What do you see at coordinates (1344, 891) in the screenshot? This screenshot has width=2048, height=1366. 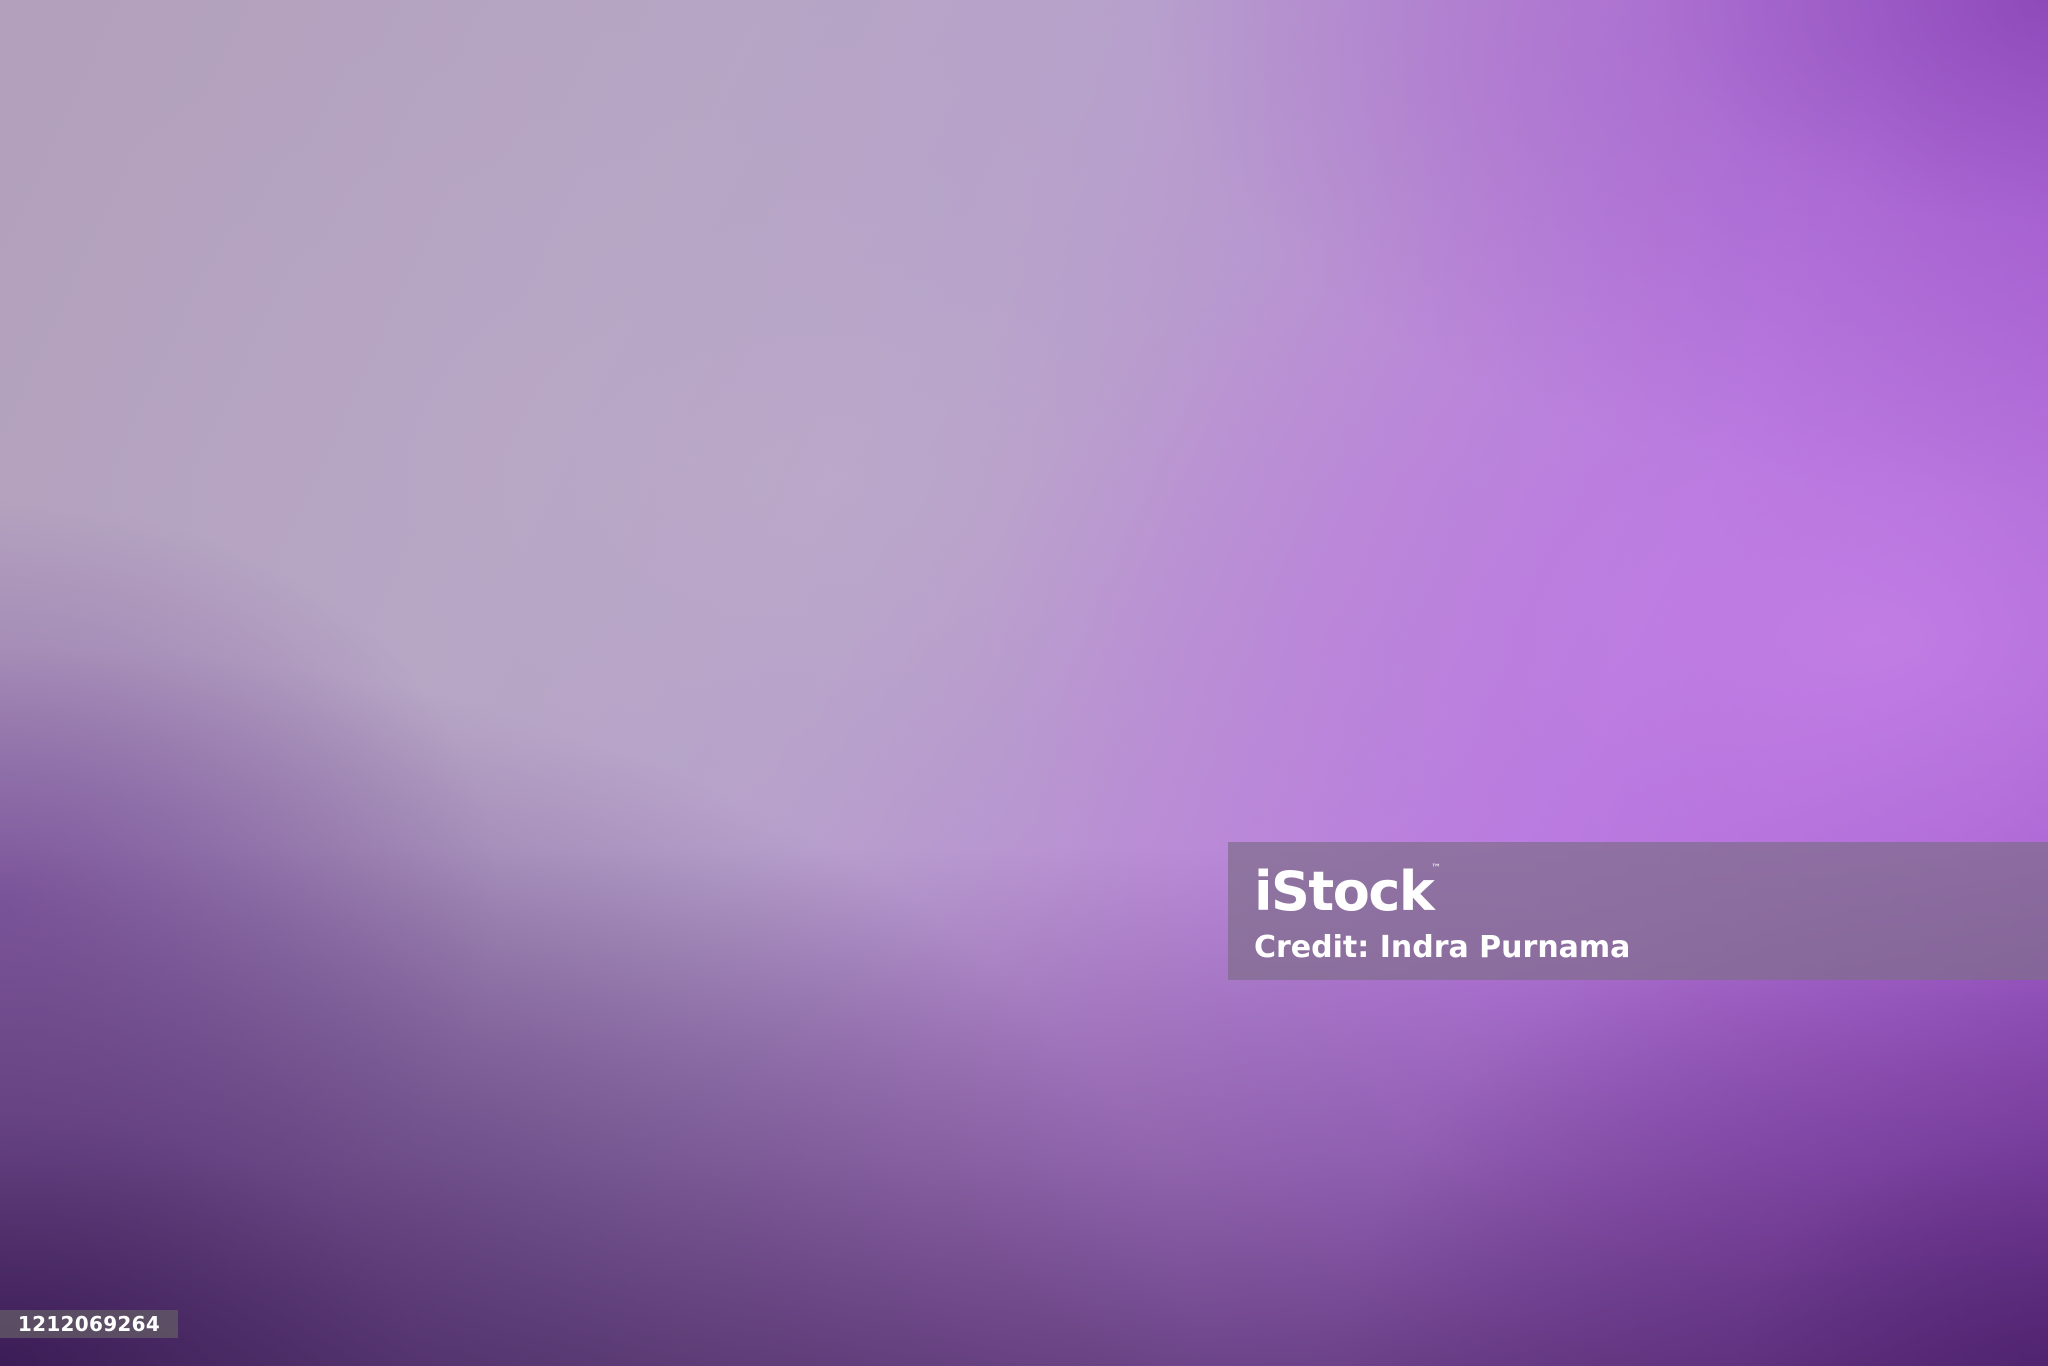 I see `brand-logo: iStock` at bounding box center [1344, 891].